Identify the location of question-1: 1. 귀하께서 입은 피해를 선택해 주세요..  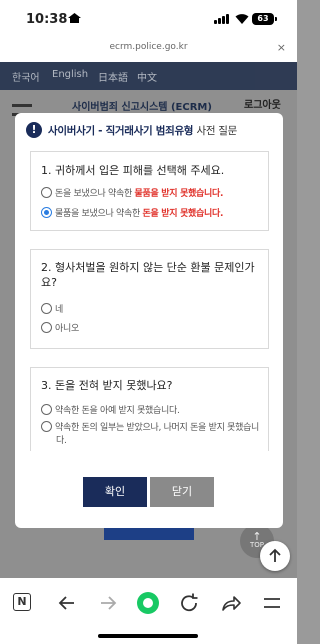
(133, 170).